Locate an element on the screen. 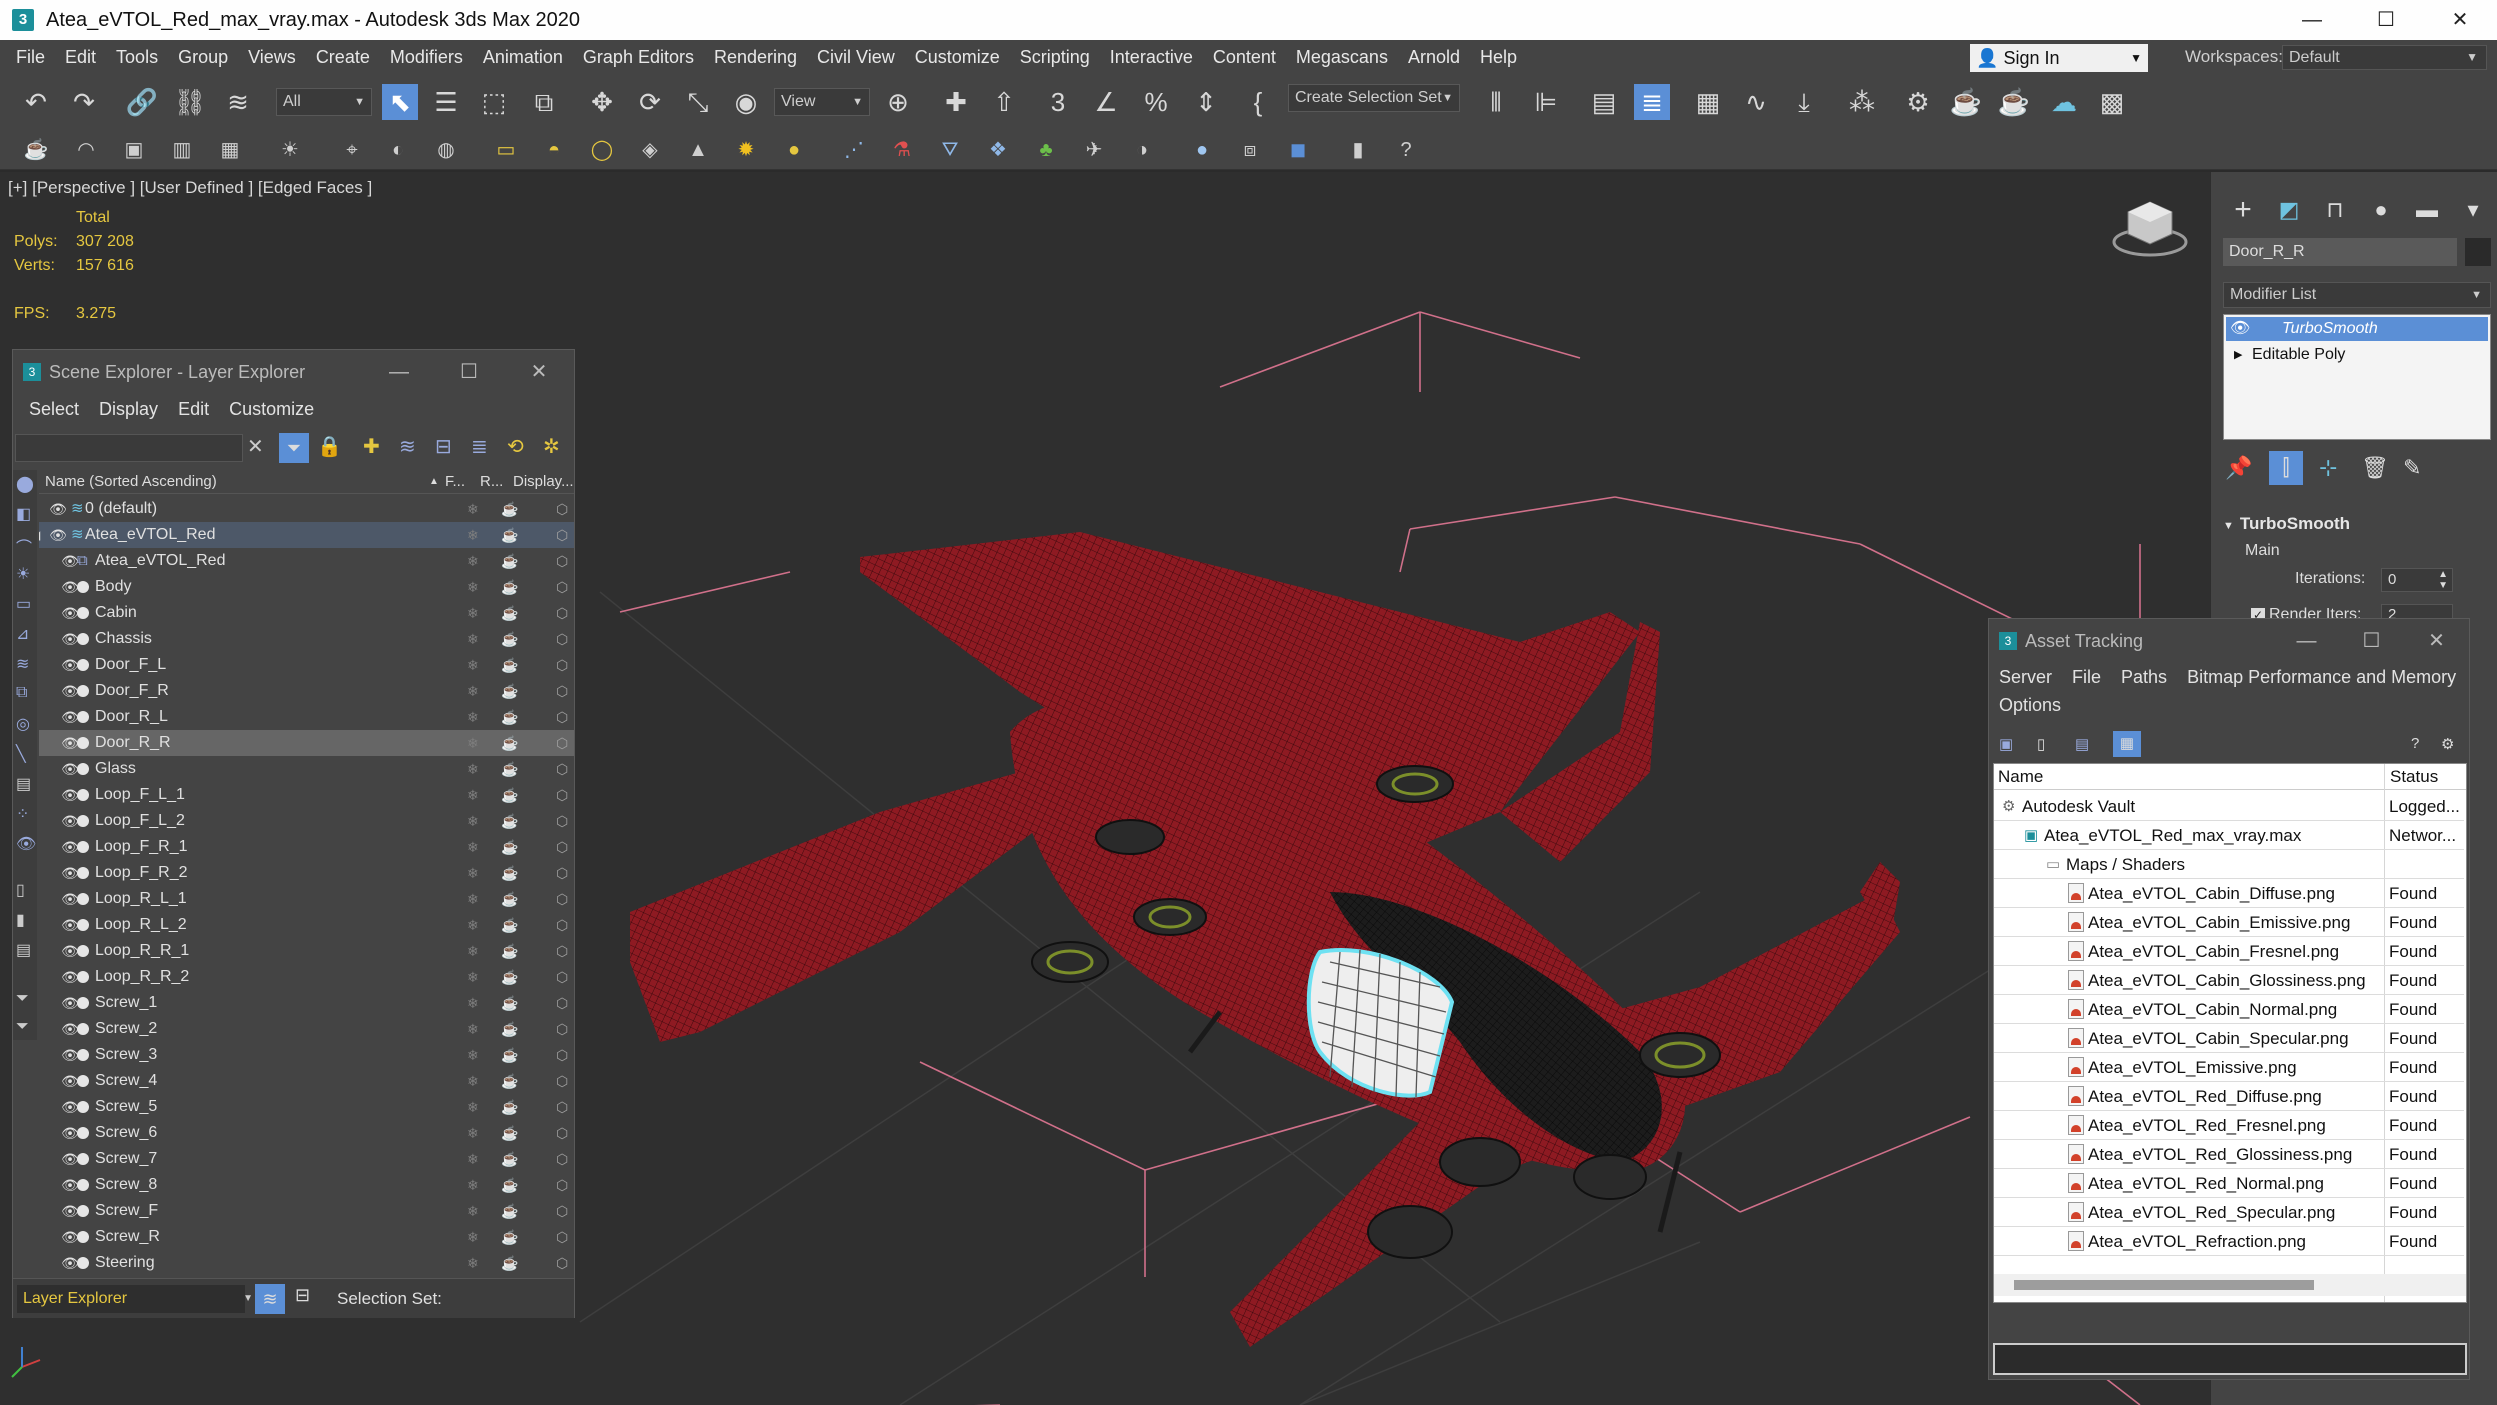  menu-views: Views is located at coordinates (272, 57).